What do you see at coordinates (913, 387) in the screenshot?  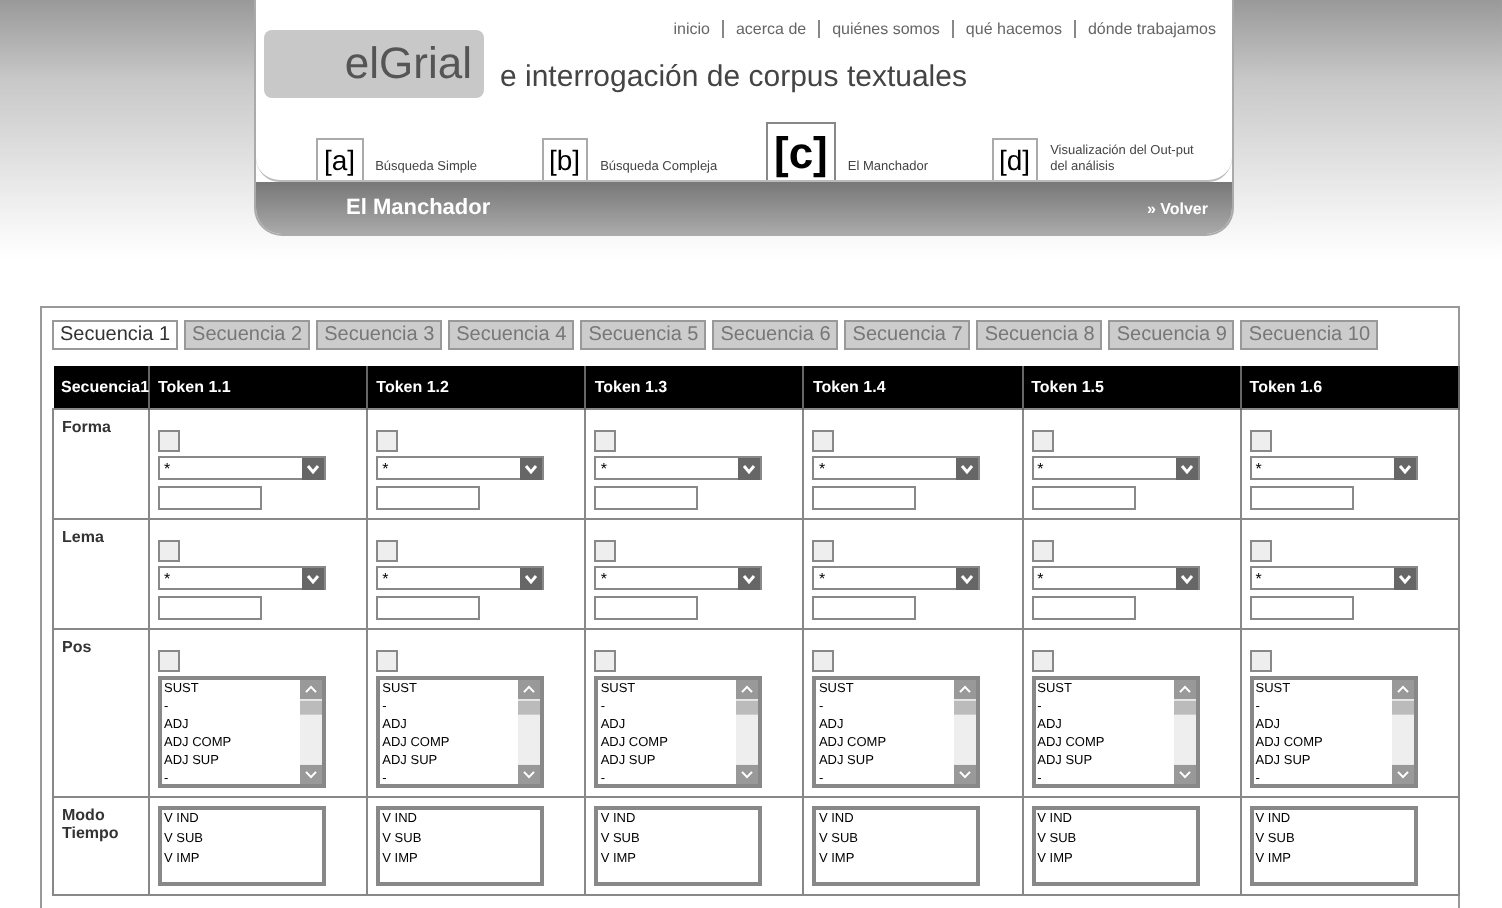 I see `column-header: Token 1.4` at bounding box center [913, 387].